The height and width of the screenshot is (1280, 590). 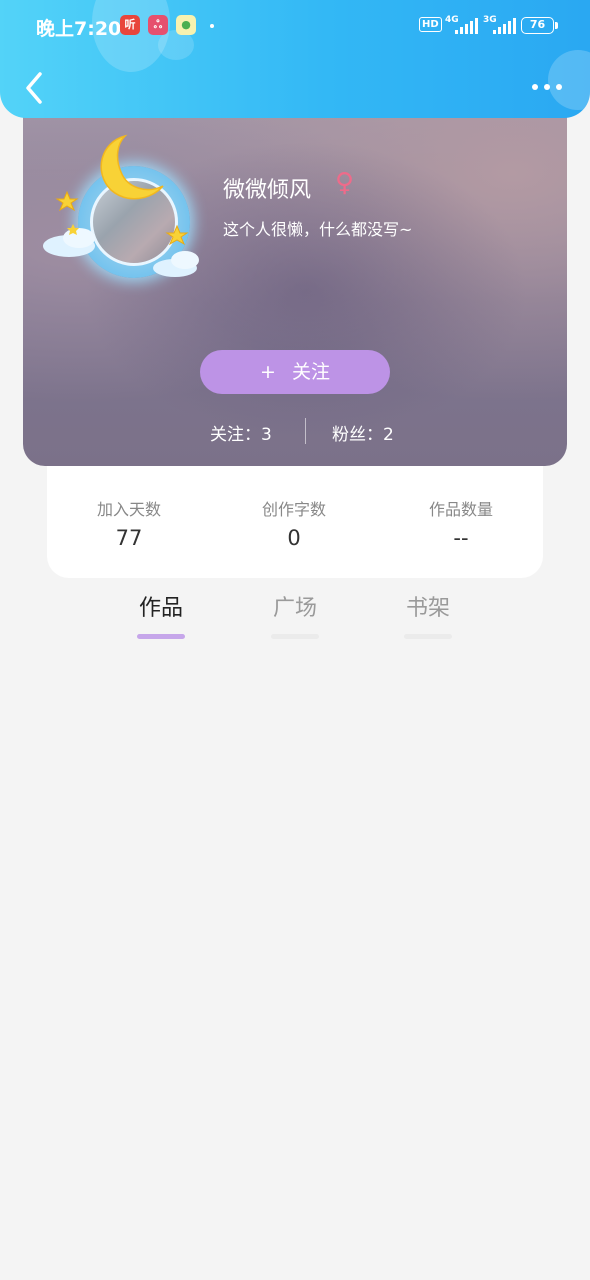 I want to click on stat-join-days: 加入天数 77, so click(x=129, y=523).